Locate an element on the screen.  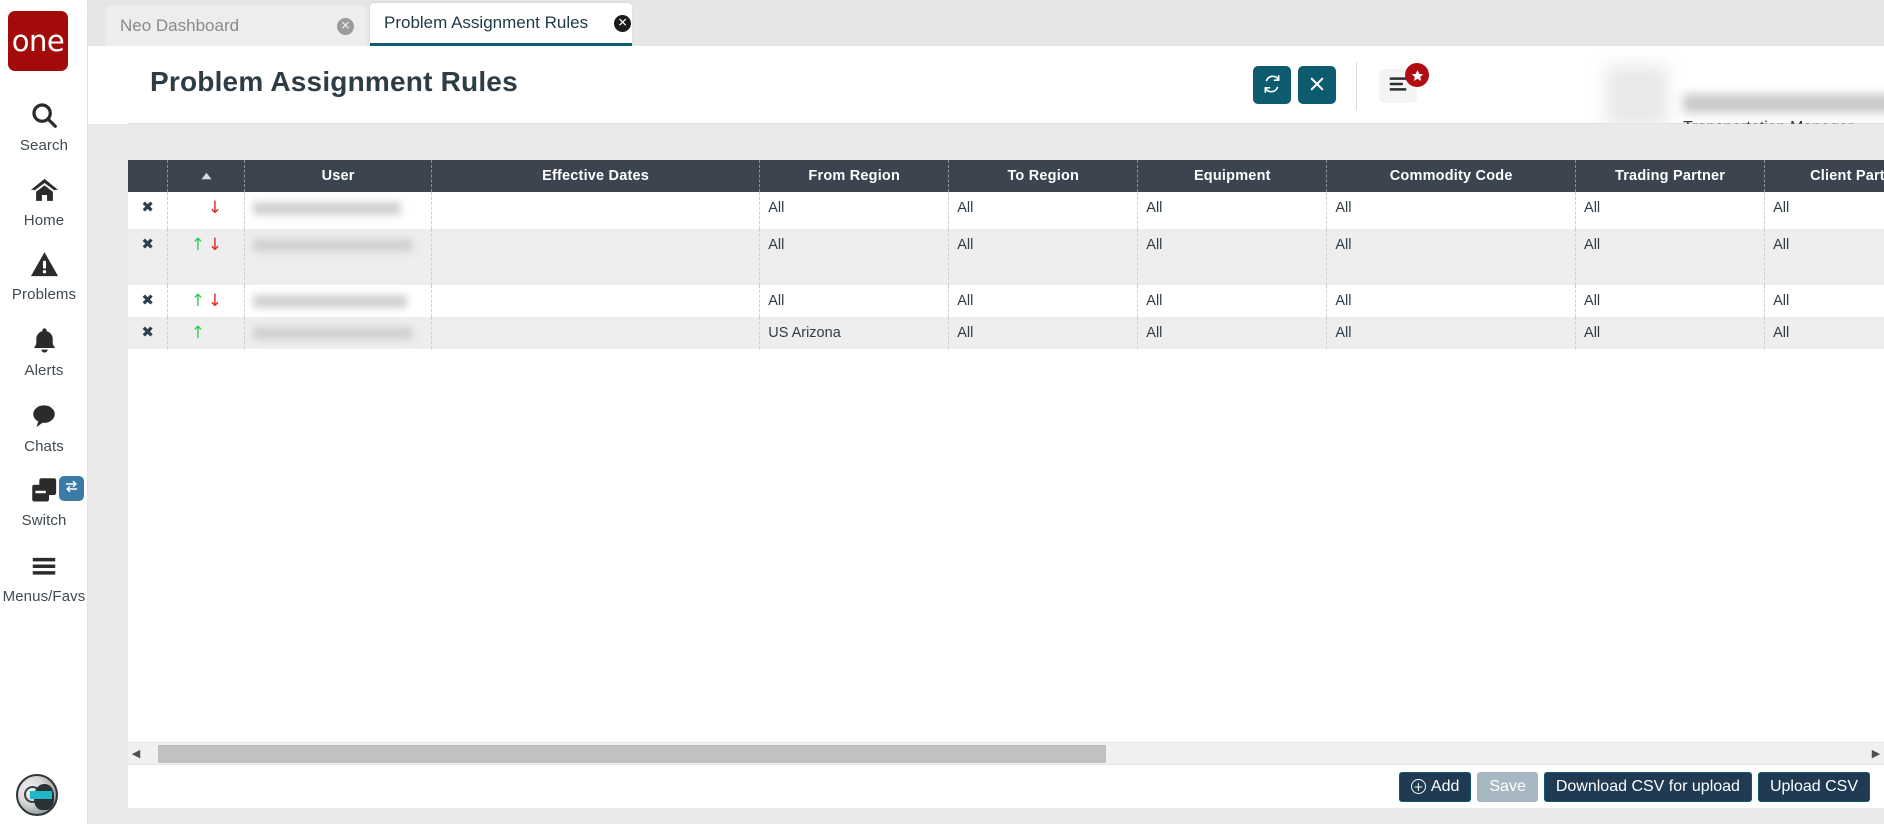
chevron-right-icon: ▶ is located at coordinates (1876, 754).